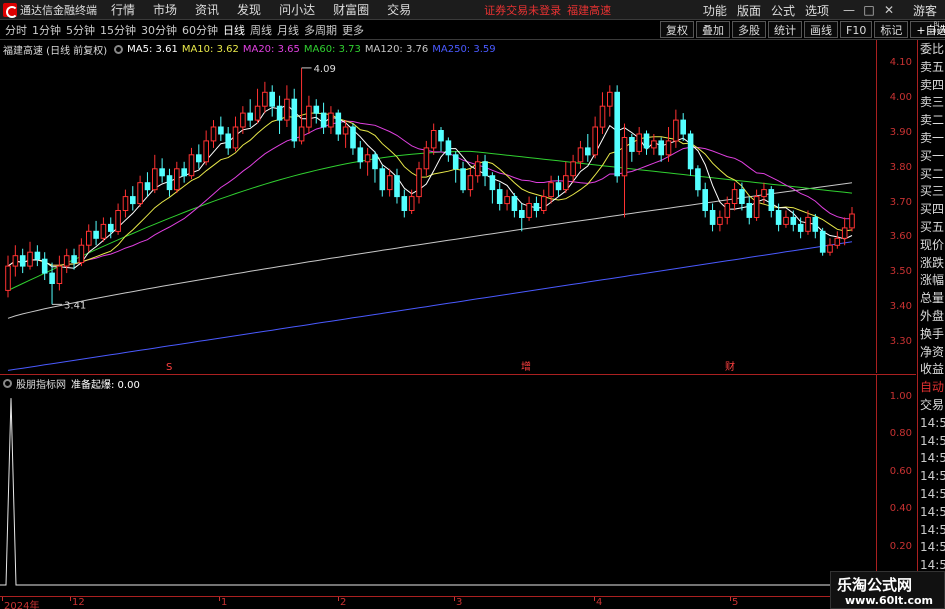 The height and width of the screenshot is (609, 945). Describe the element at coordinates (320, 30) in the screenshot. I see `period-multi: 多周期` at that location.